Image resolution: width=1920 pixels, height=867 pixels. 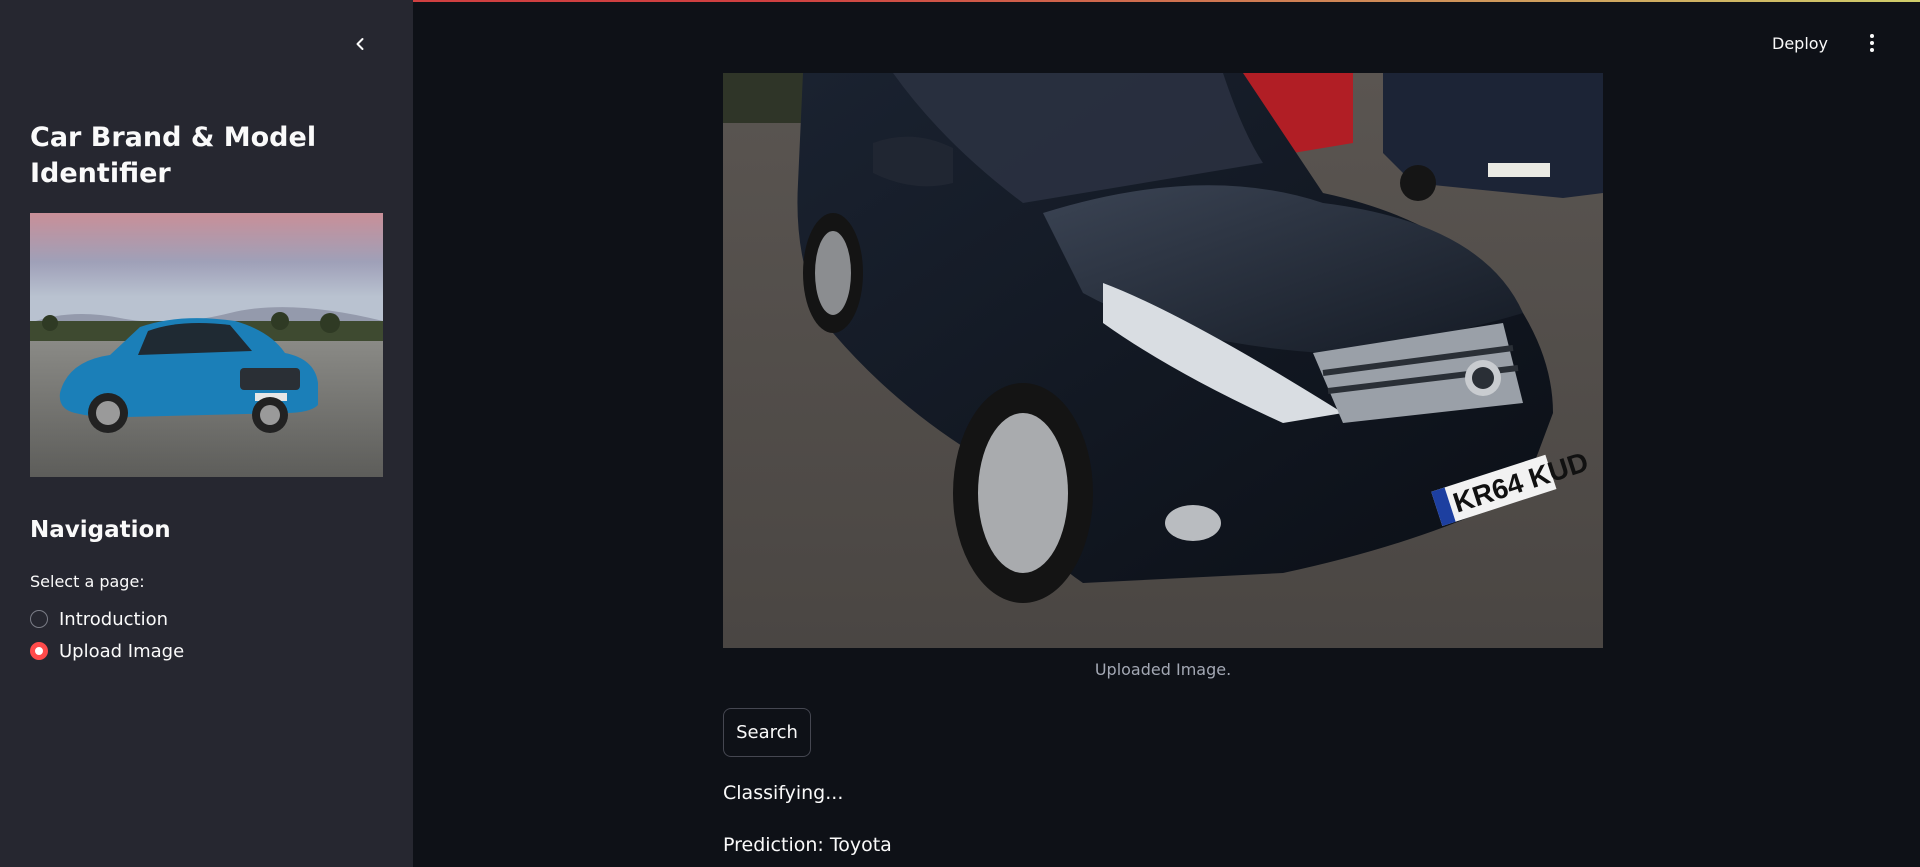 I want to click on radio-option-introduction: Introduction, so click(x=99, y=619).